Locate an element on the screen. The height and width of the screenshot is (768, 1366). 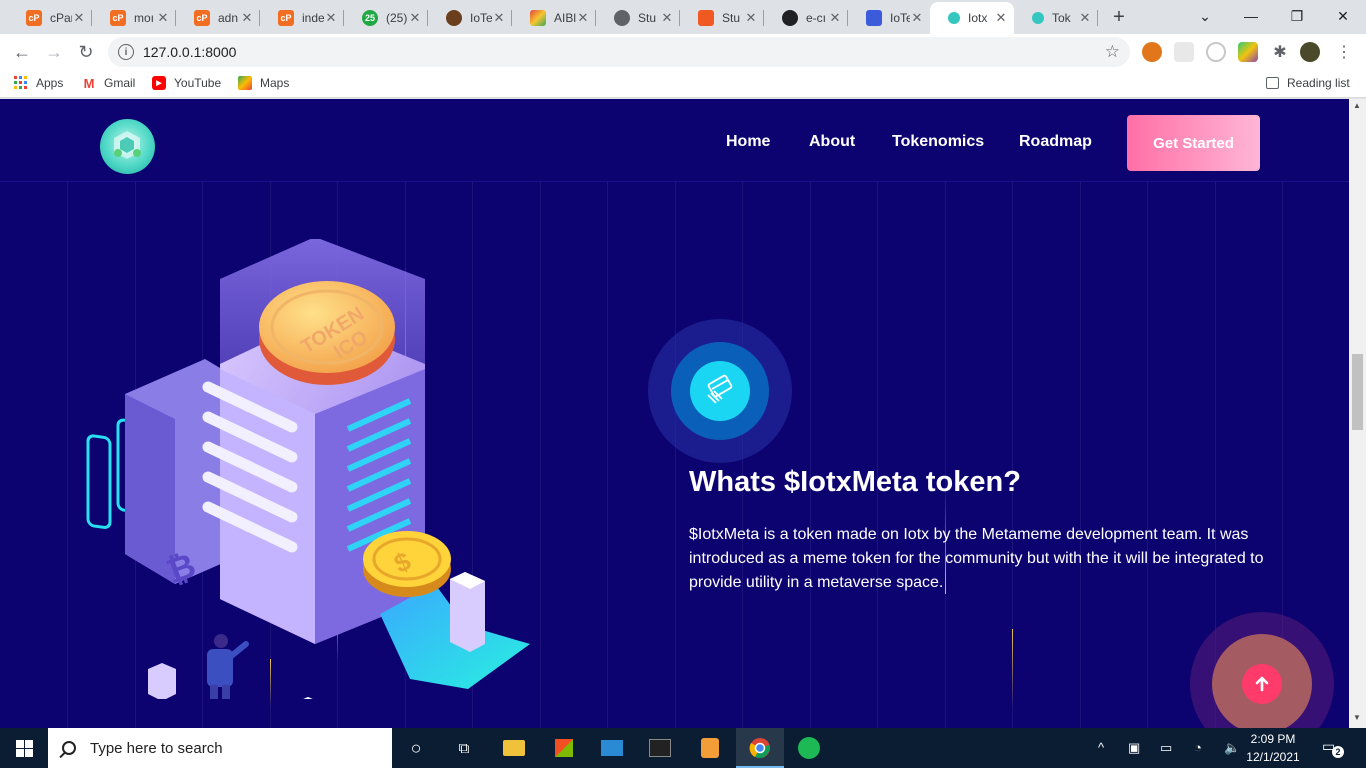
task-view-icon: ⧉ is located at coordinates (464, 748).